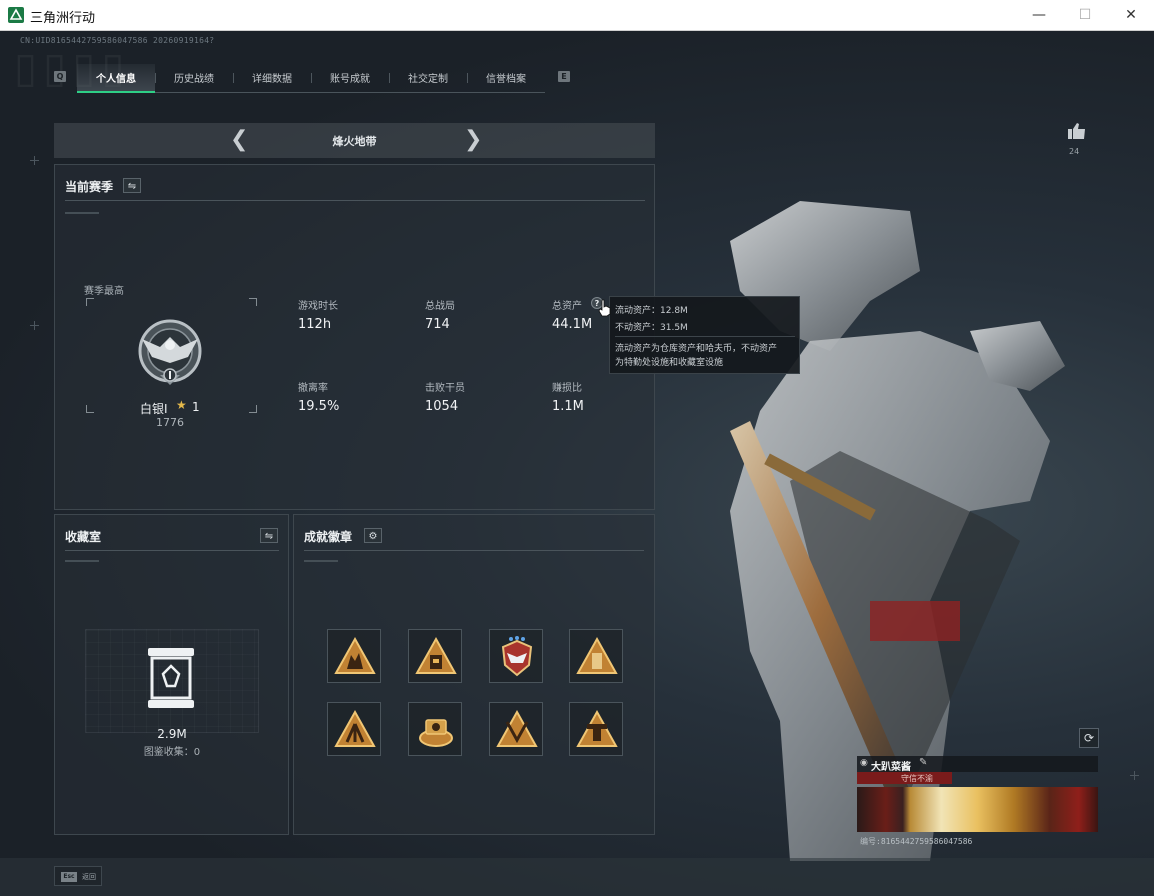 The height and width of the screenshot is (896, 1154). Describe the element at coordinates (445, 388) in the screenshot. I see `stat-label-kills: 击败干员` at that location.